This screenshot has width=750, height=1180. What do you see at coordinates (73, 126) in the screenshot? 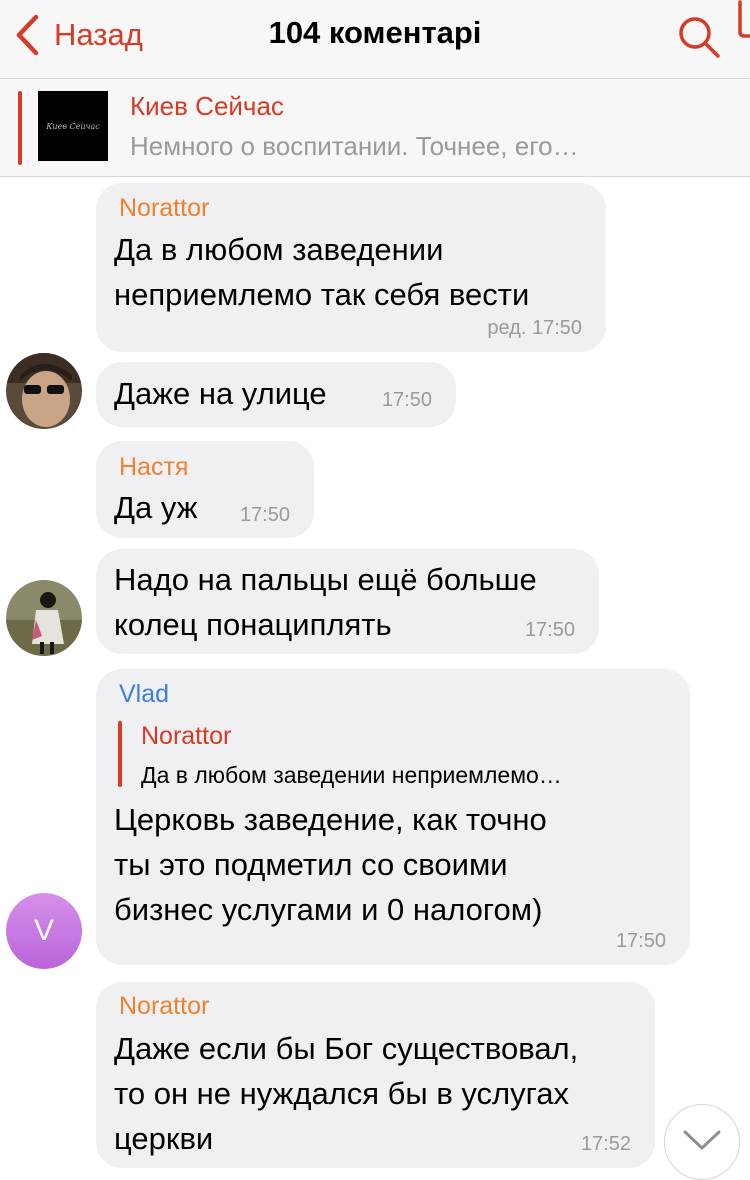
I see `channel-thumbnail: Киев Сейчас` at bounding box center [73, 126].